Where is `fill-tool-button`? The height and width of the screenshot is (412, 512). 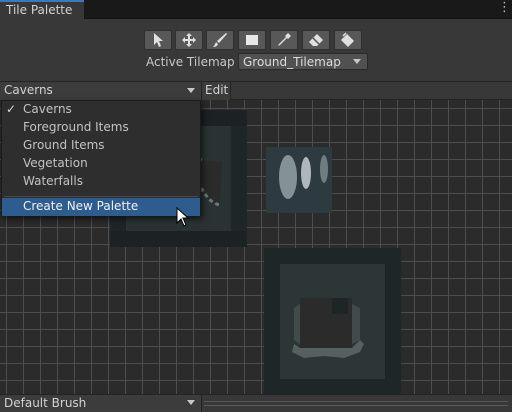
fill-tool-button is located at coordinates (348, 40).